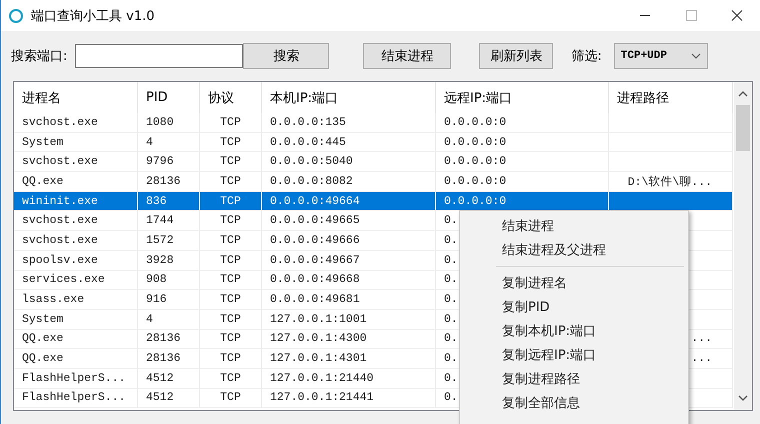 This screenshot has height=424, width=760. I want to click on app-logo-icon, so click(16, 15).